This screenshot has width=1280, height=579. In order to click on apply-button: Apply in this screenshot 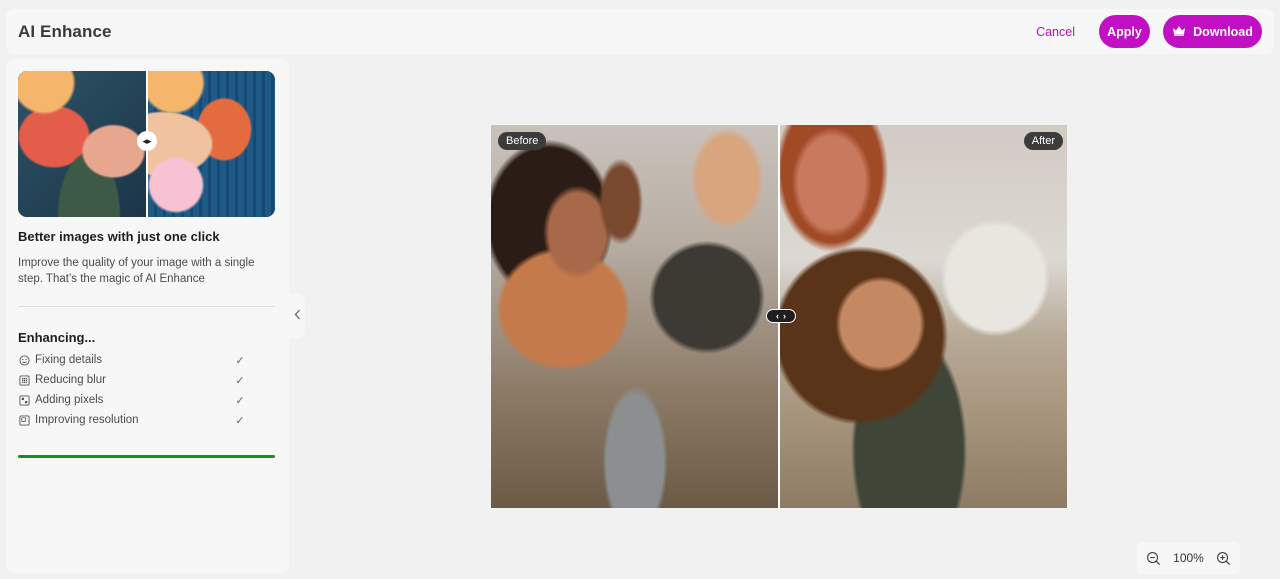, I will do `click(1124, 31)`.